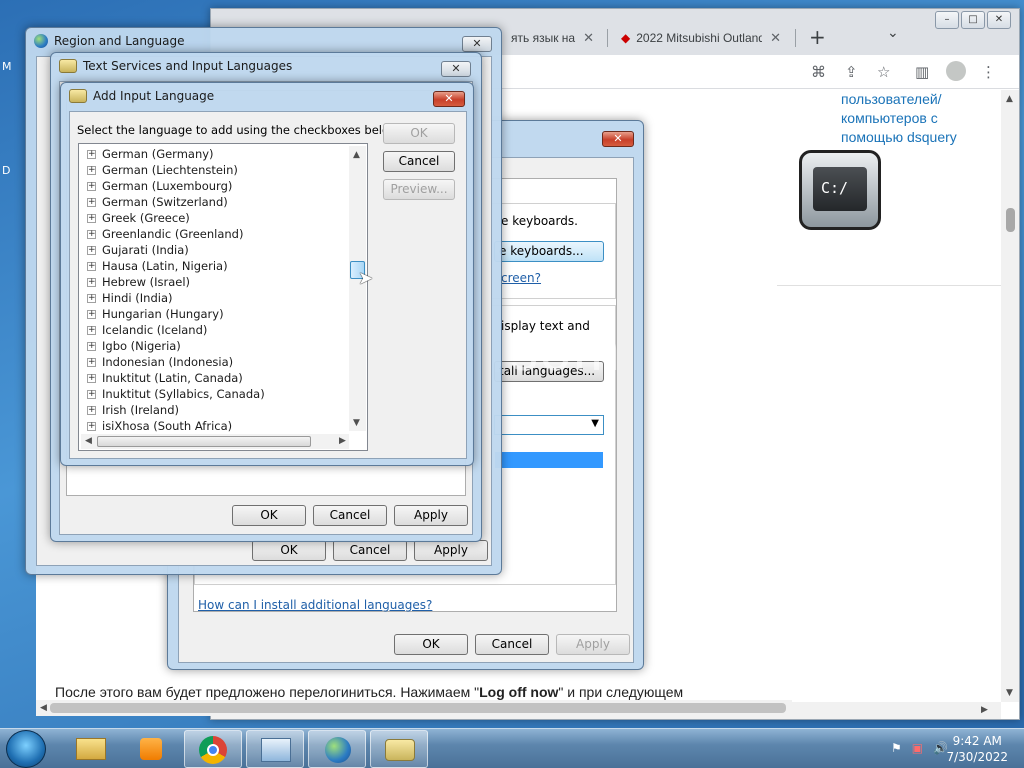  I want to click on language-item: + Irish (Ireland), so click(133, 410).